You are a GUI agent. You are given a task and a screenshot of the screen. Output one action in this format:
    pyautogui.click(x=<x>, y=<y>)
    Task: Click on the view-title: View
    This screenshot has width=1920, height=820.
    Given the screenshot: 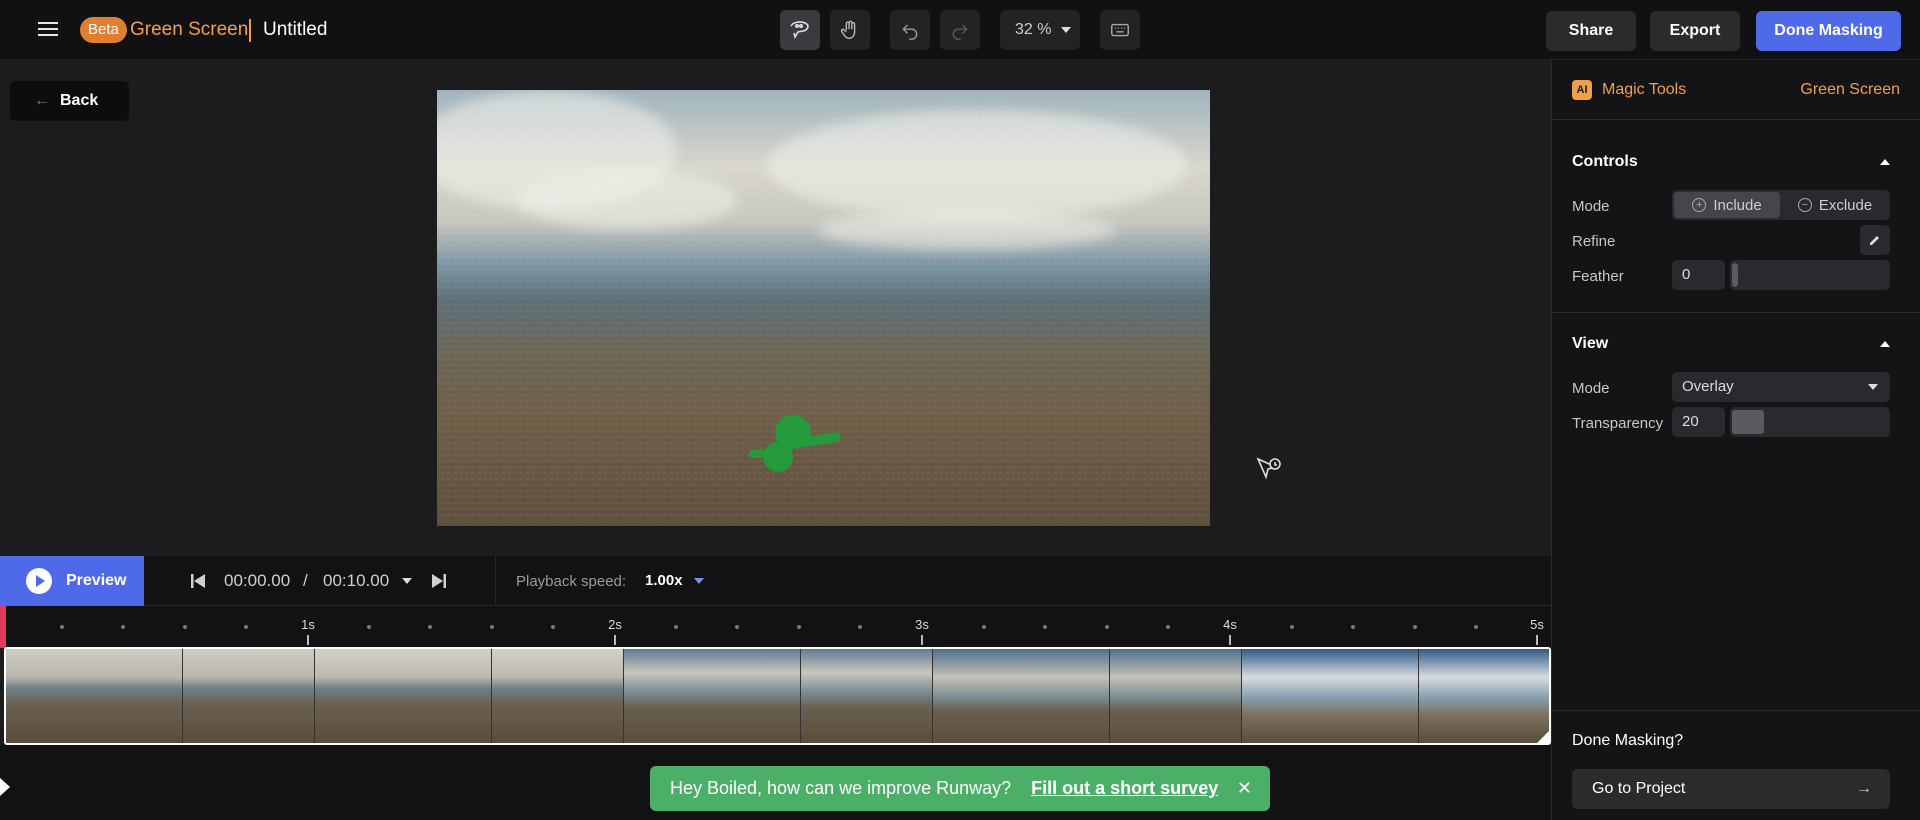 What is the action you would take?
    pyautogui.click(x=1590, y=344)
    